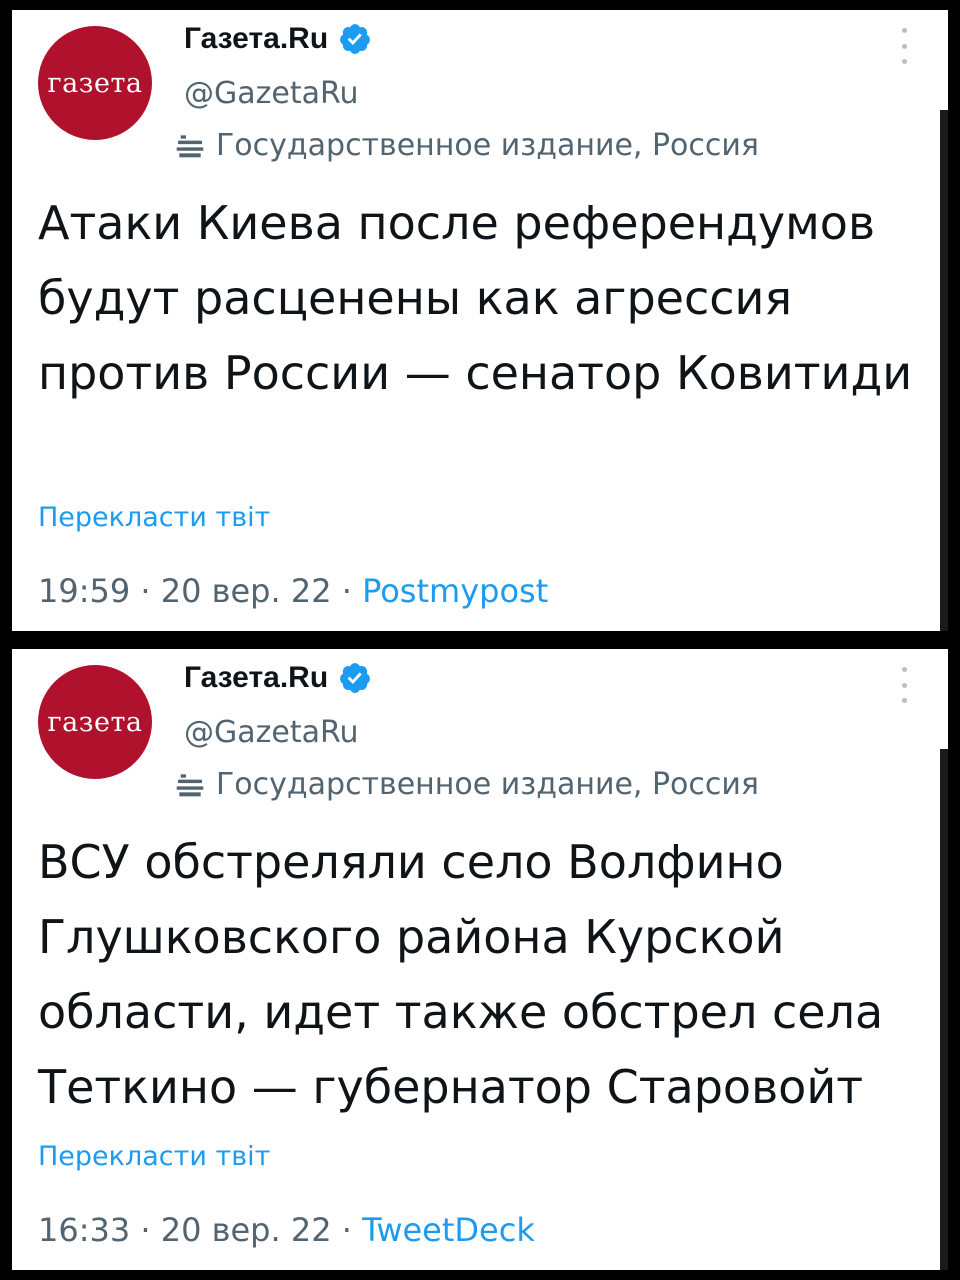  What do you see at coordinates (448, 1230) in the screenshot?
I see `tweet-source-link: TweetDeck` at bounding box center [448, 1230].